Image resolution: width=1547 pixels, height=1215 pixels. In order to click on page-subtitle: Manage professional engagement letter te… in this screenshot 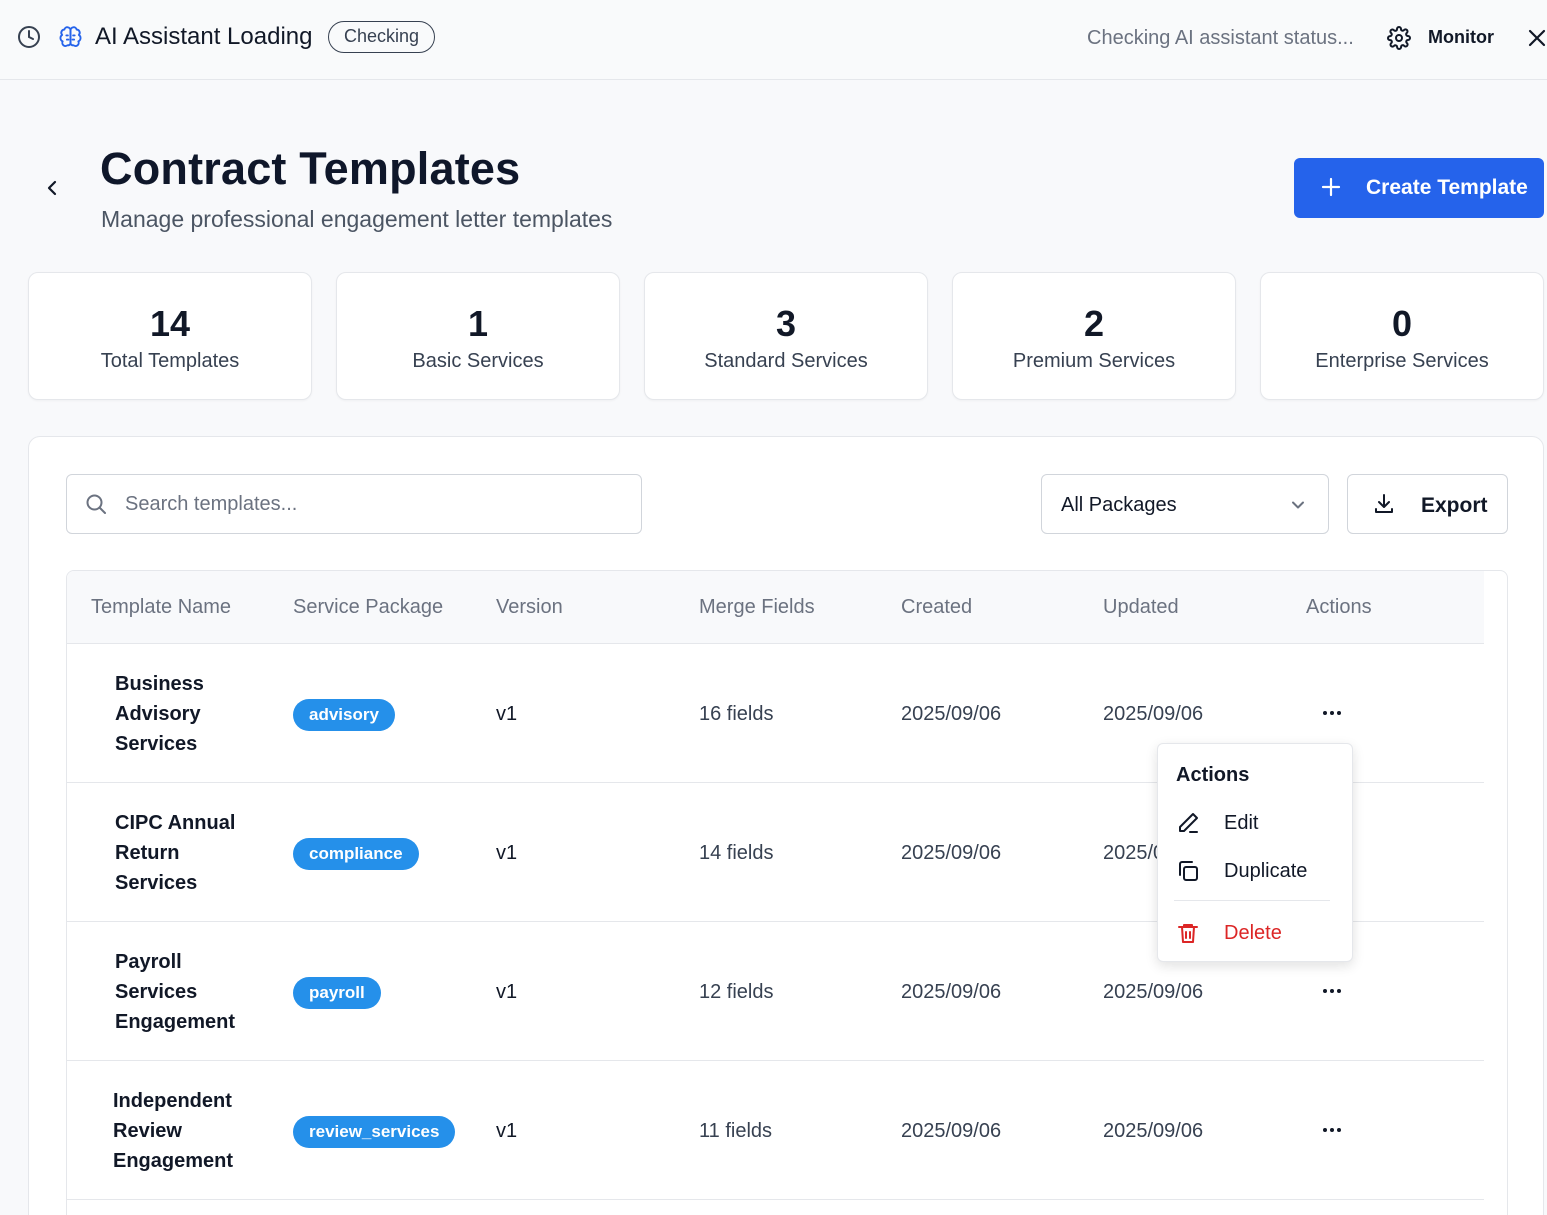, I will do `click(357, 219)`.